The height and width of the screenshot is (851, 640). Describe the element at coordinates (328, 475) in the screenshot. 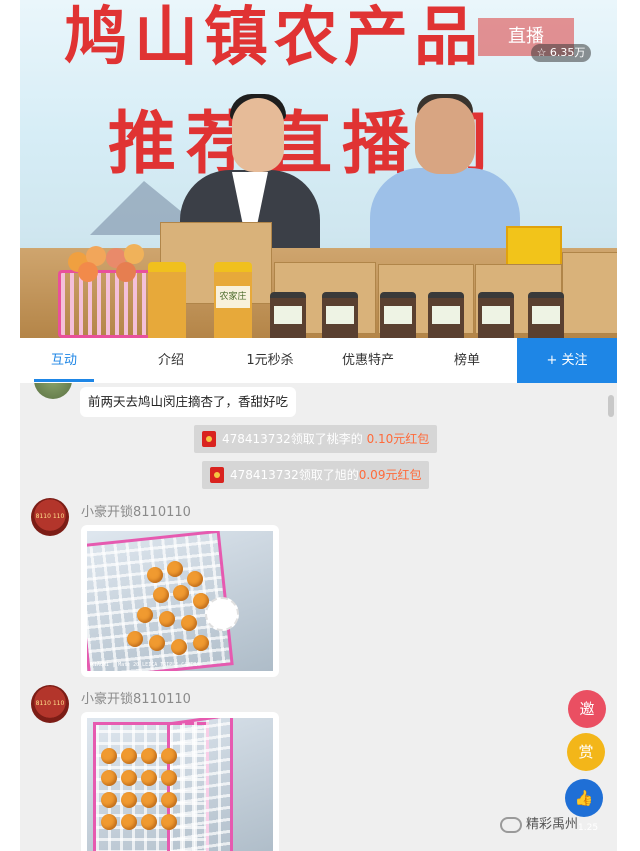

I see `notice-action: 领取了旭的` at that location.